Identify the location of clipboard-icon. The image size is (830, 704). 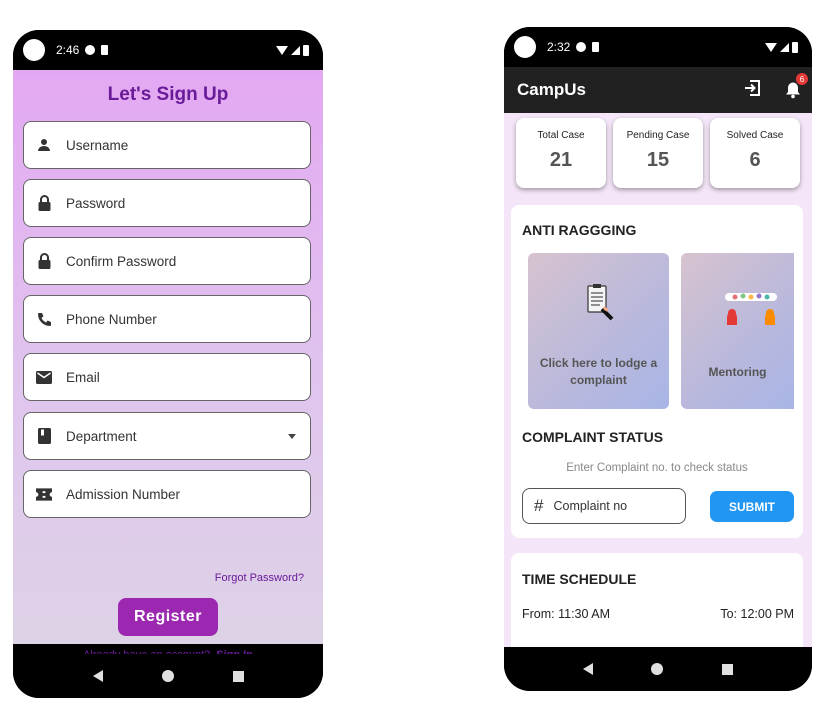
(600, 302).